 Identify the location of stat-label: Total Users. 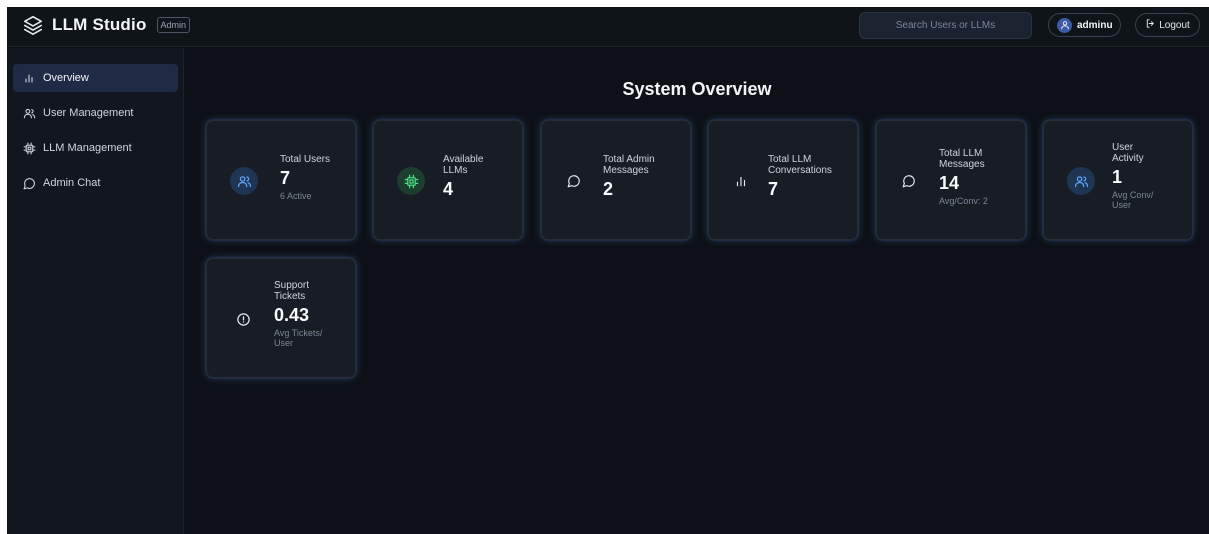
(305, 159).